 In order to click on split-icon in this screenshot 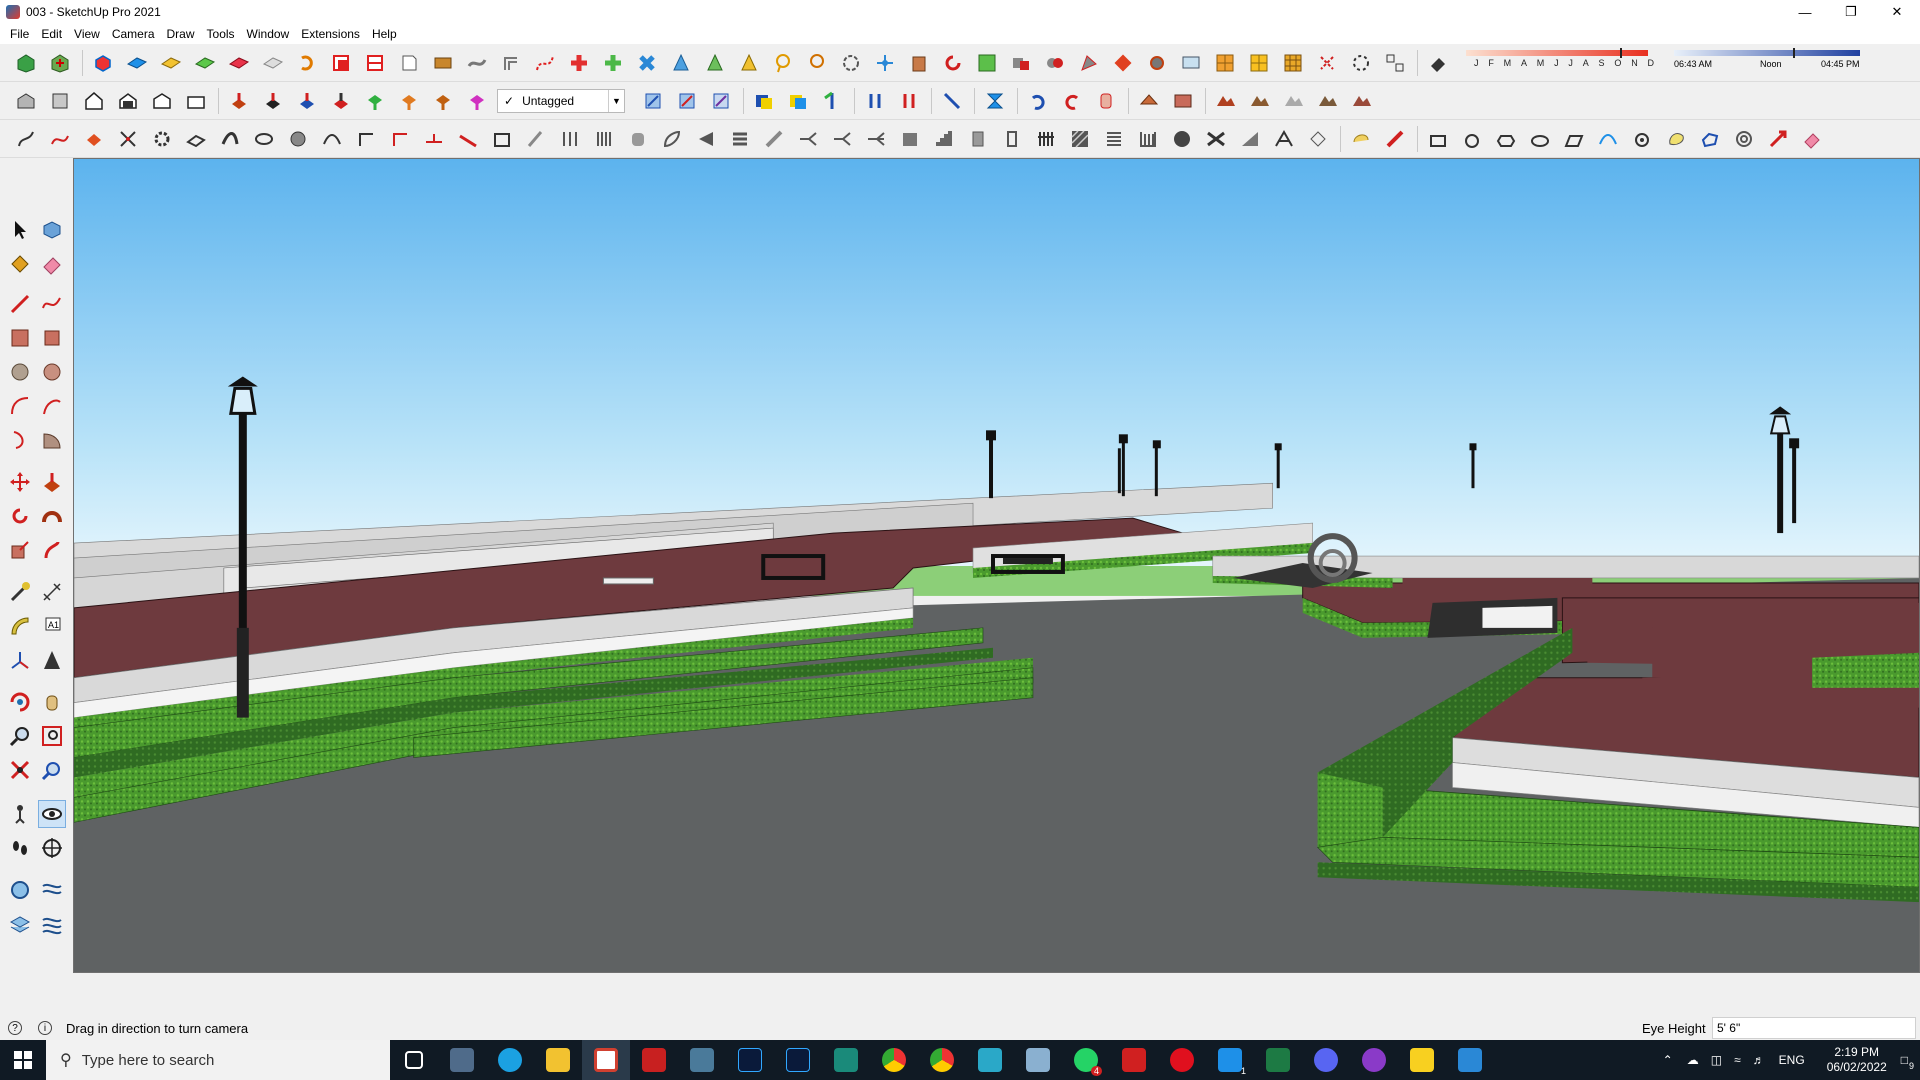, I will do `click(807, 139)`.